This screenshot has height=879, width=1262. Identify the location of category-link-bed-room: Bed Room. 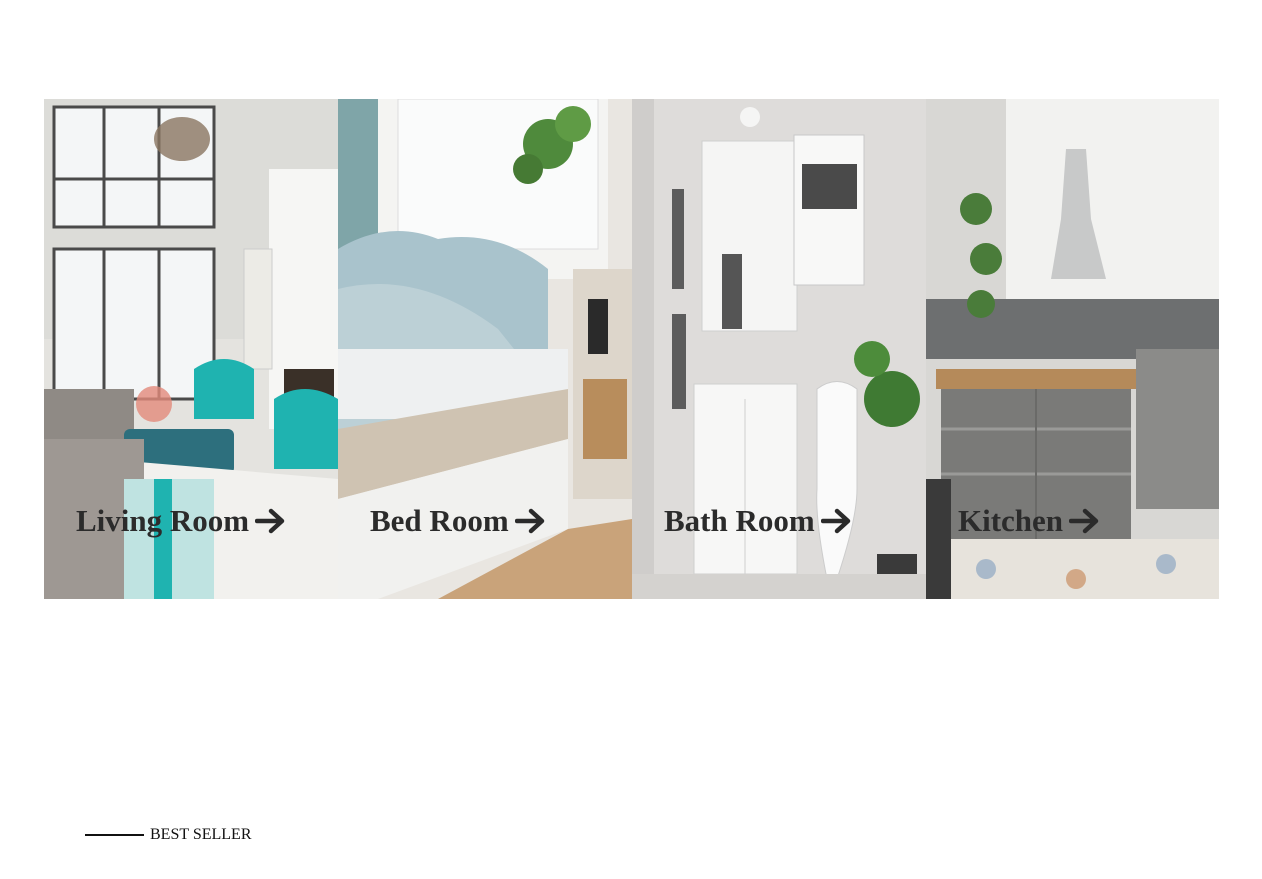
(458, 521).